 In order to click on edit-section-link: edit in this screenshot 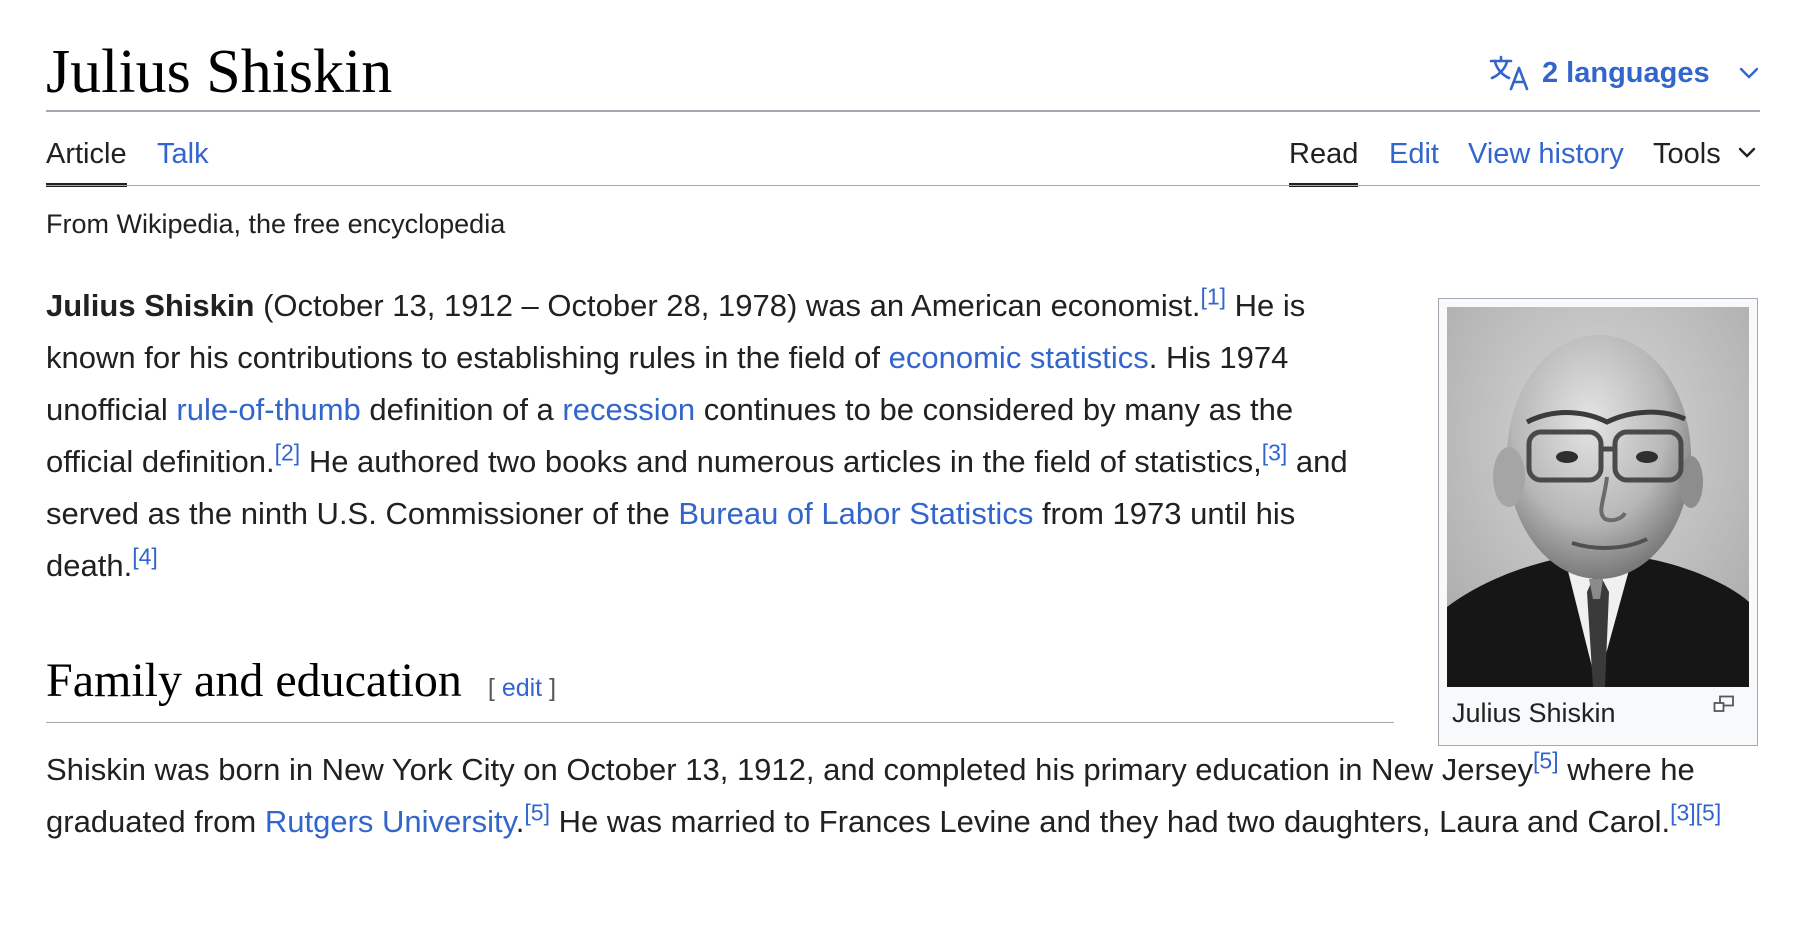, I will do `click(522, 688)`.